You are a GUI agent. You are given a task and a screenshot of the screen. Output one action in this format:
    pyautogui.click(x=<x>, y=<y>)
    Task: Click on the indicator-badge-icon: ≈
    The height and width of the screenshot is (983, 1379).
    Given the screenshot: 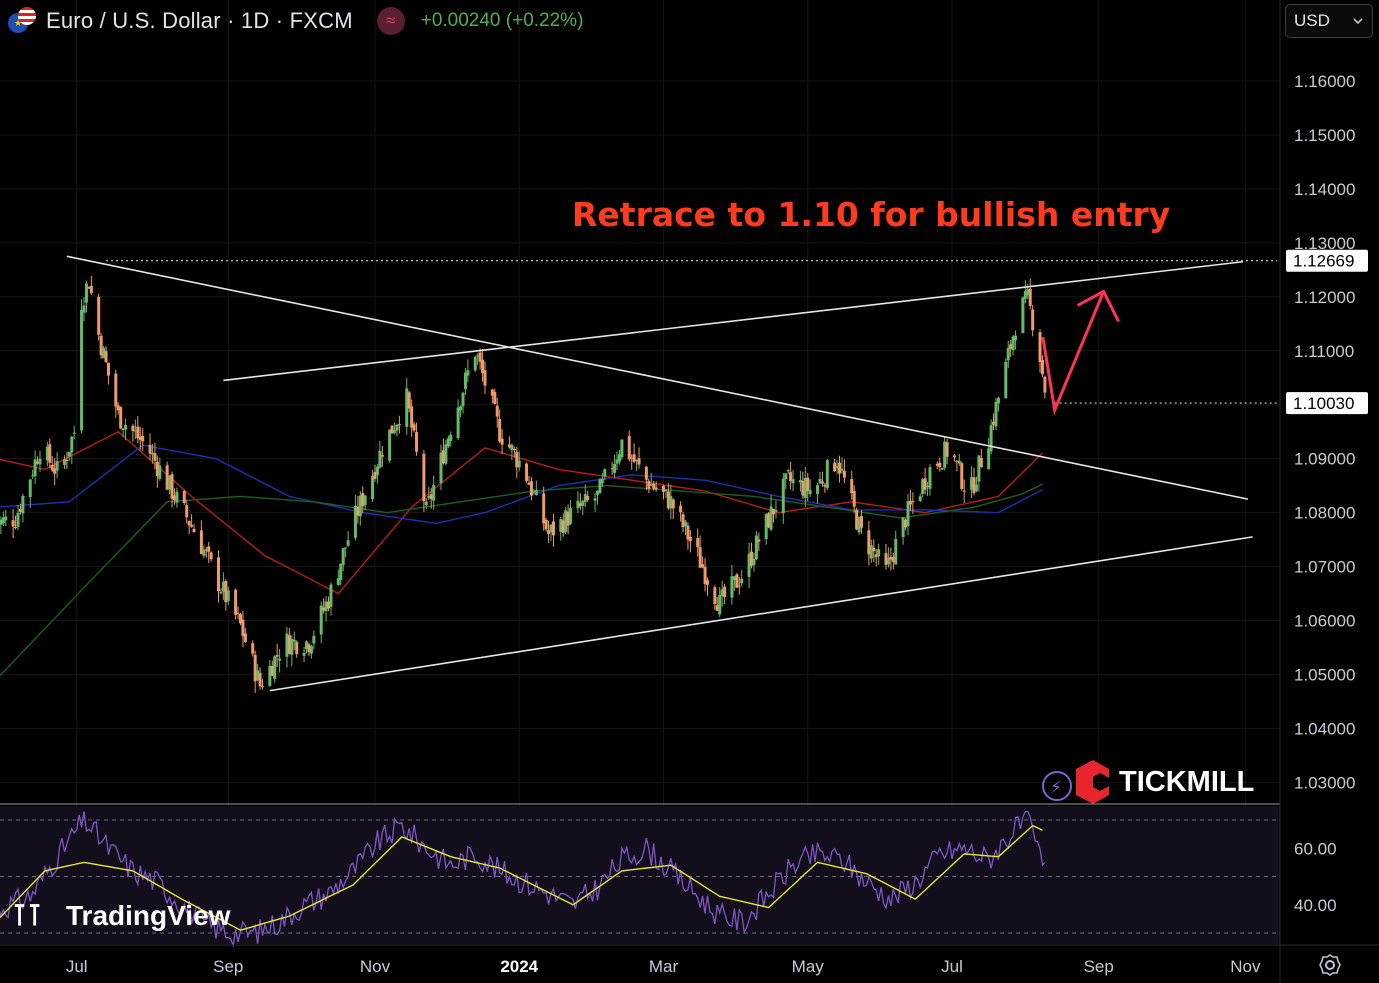 What is the action you would take?
    pyautogui.click(x=390, y=21)
    